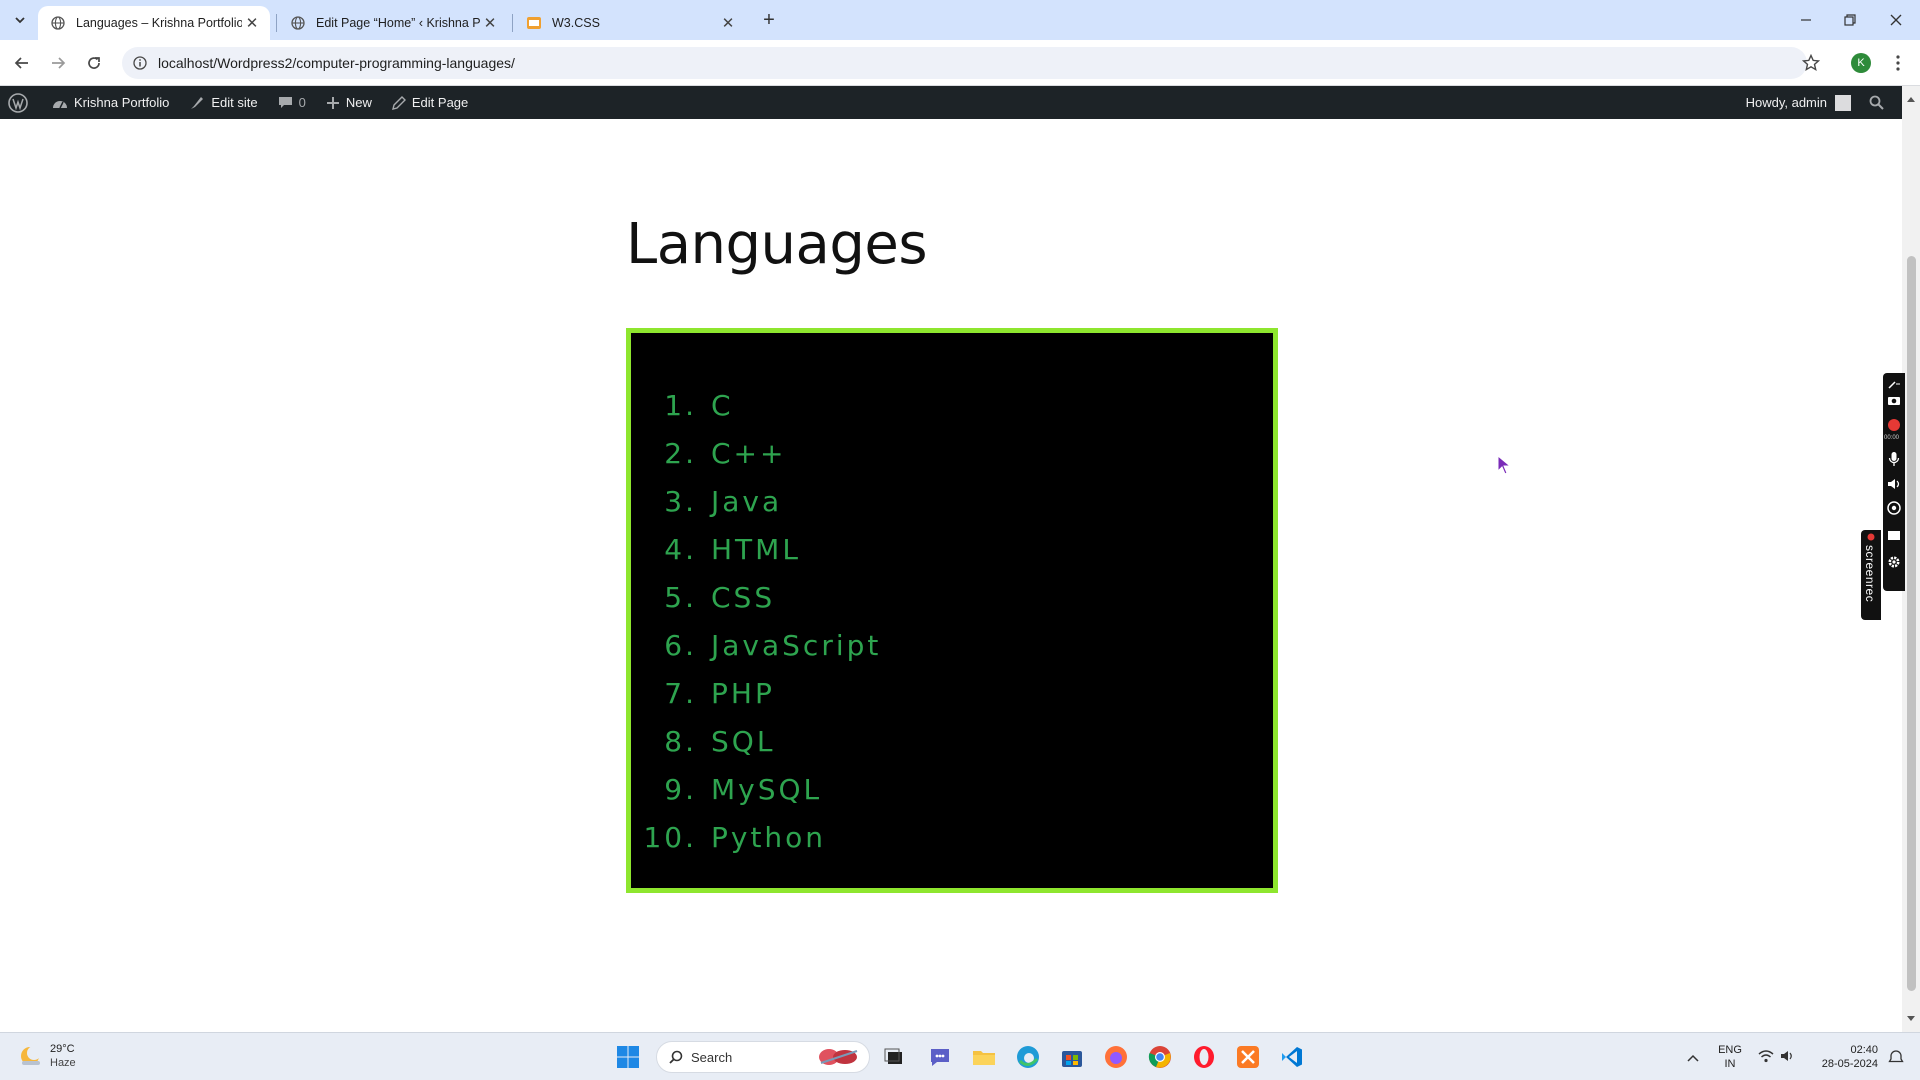 The width and height of the screenshot is (1920, 1080). I want to click on tab-languages: Languages – Krishna Portfolio ✕, so click(154, 23).